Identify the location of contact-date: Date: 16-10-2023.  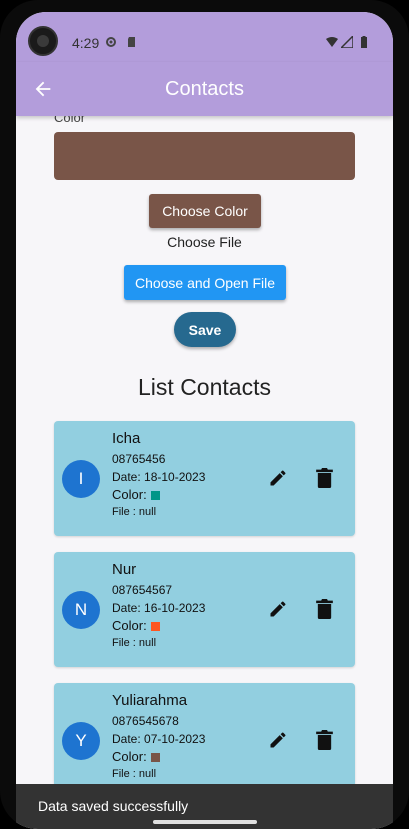
(159, 608).